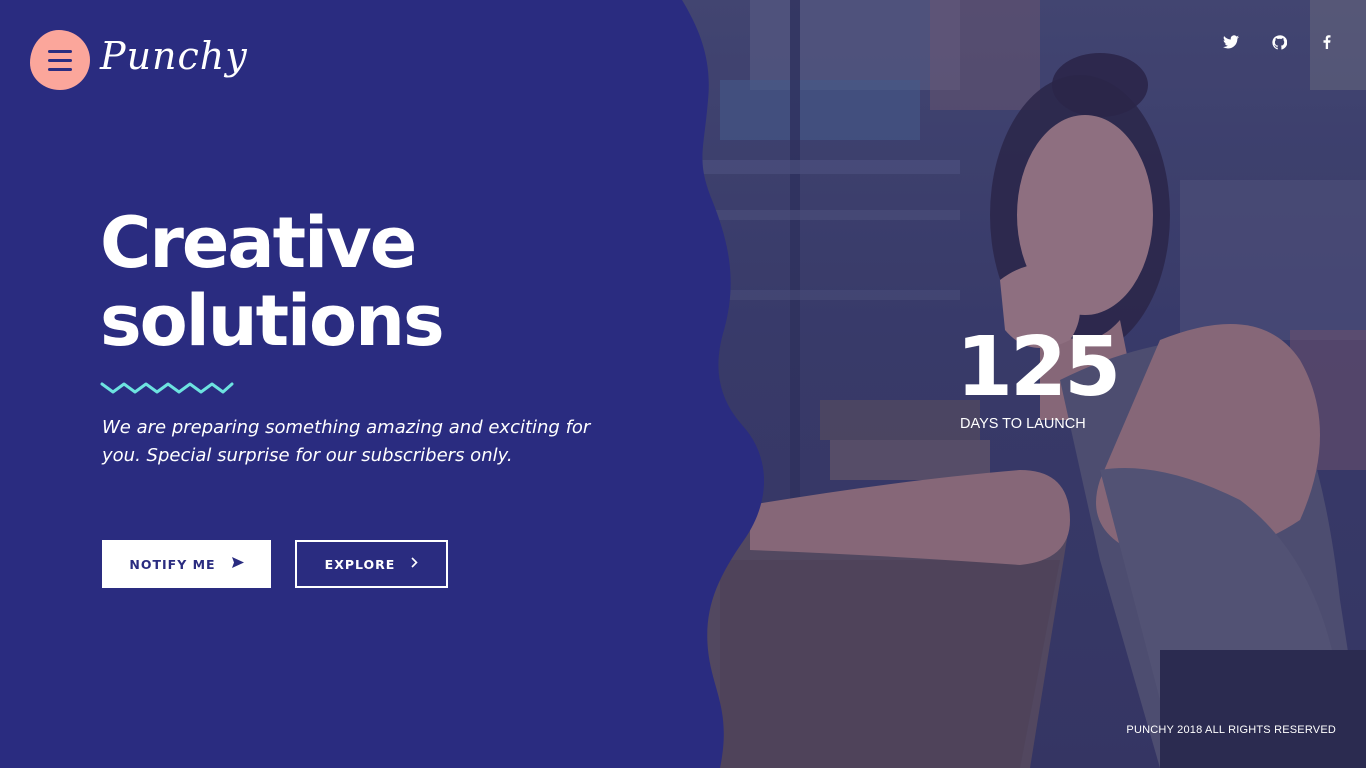 The height and width of the screenshot is (768, 1366). Describe the element at coordinates (1231, 730) in the screenshot. I see `copyright-text: PUNCHY 2018 ALL RIGHTS RESERVED` at that location.